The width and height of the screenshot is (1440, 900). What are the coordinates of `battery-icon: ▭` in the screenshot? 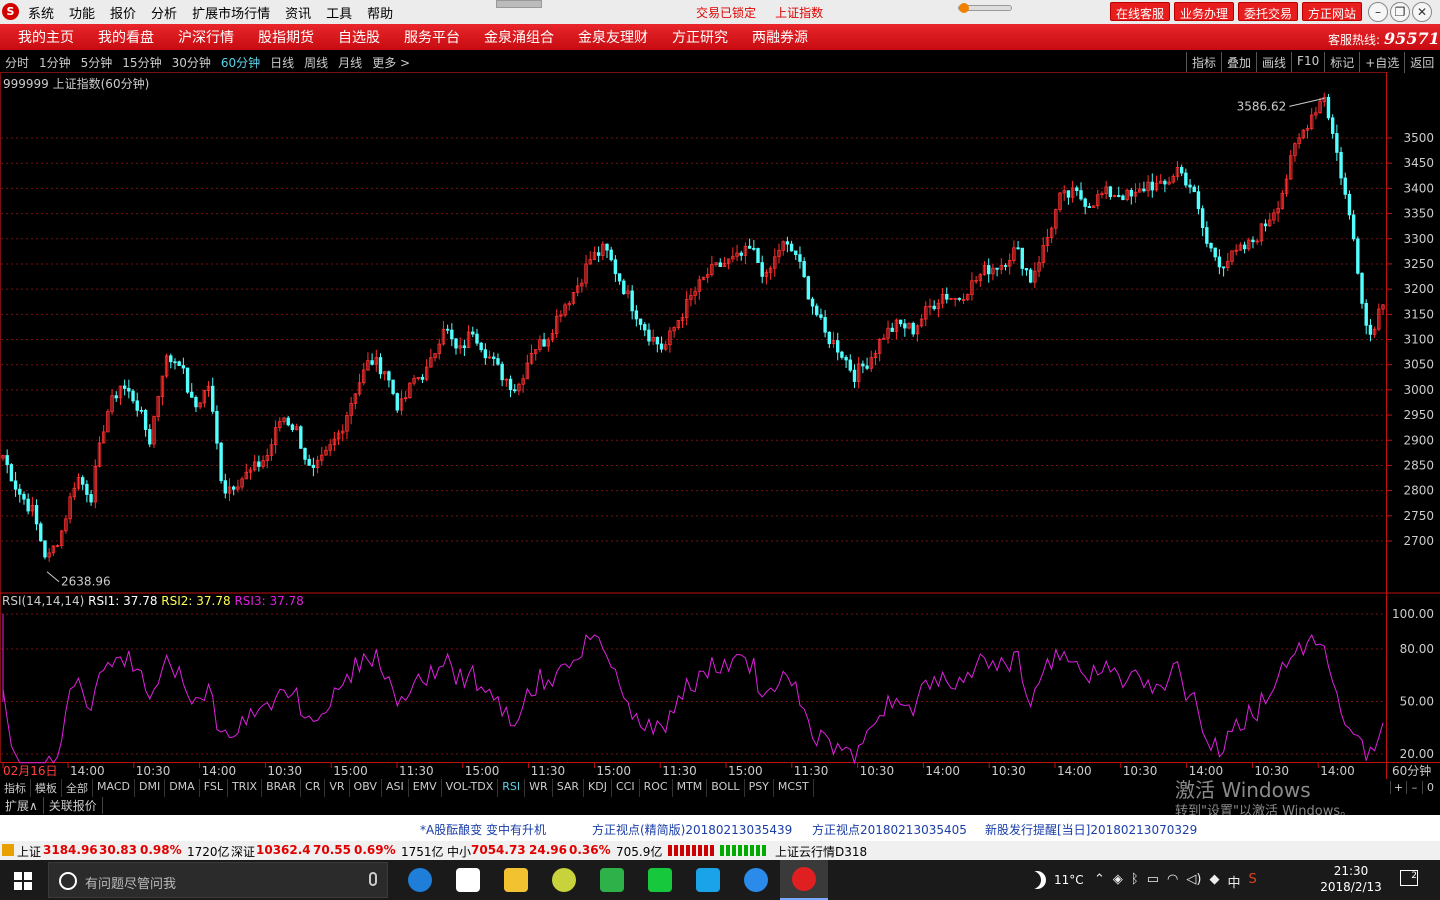 It's located at (1153, 881).